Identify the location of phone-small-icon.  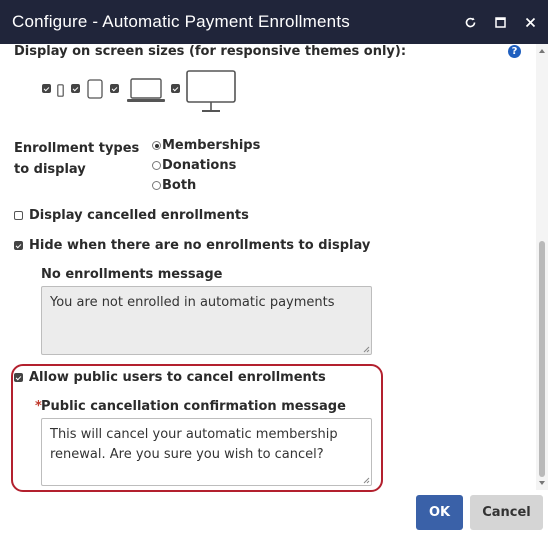
(60, 91).